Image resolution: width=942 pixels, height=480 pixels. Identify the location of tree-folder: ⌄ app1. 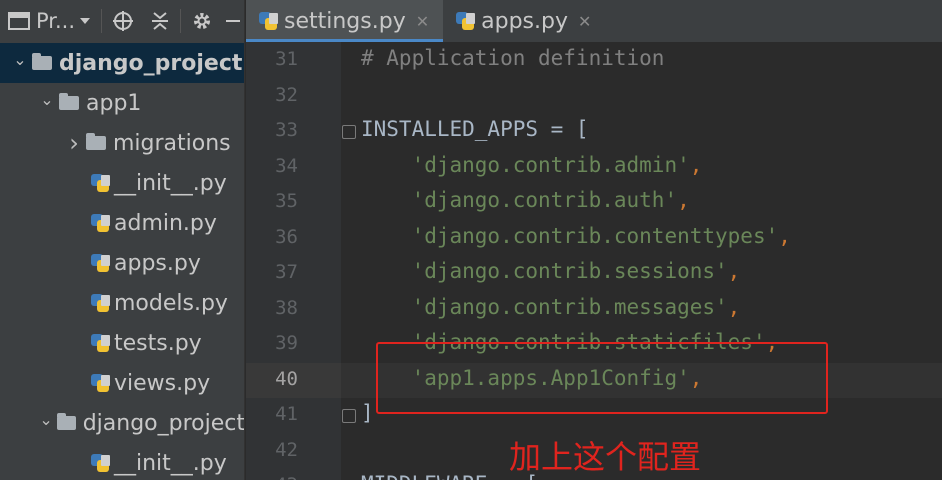
(122, 103).